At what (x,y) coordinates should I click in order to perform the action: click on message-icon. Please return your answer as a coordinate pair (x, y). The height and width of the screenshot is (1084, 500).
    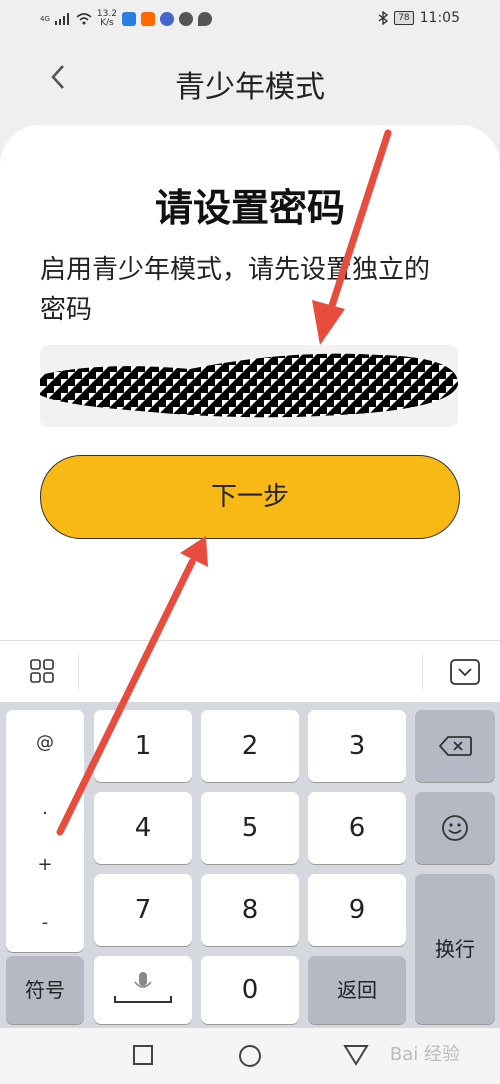
    Looking at the image, I should click on (204, 19).